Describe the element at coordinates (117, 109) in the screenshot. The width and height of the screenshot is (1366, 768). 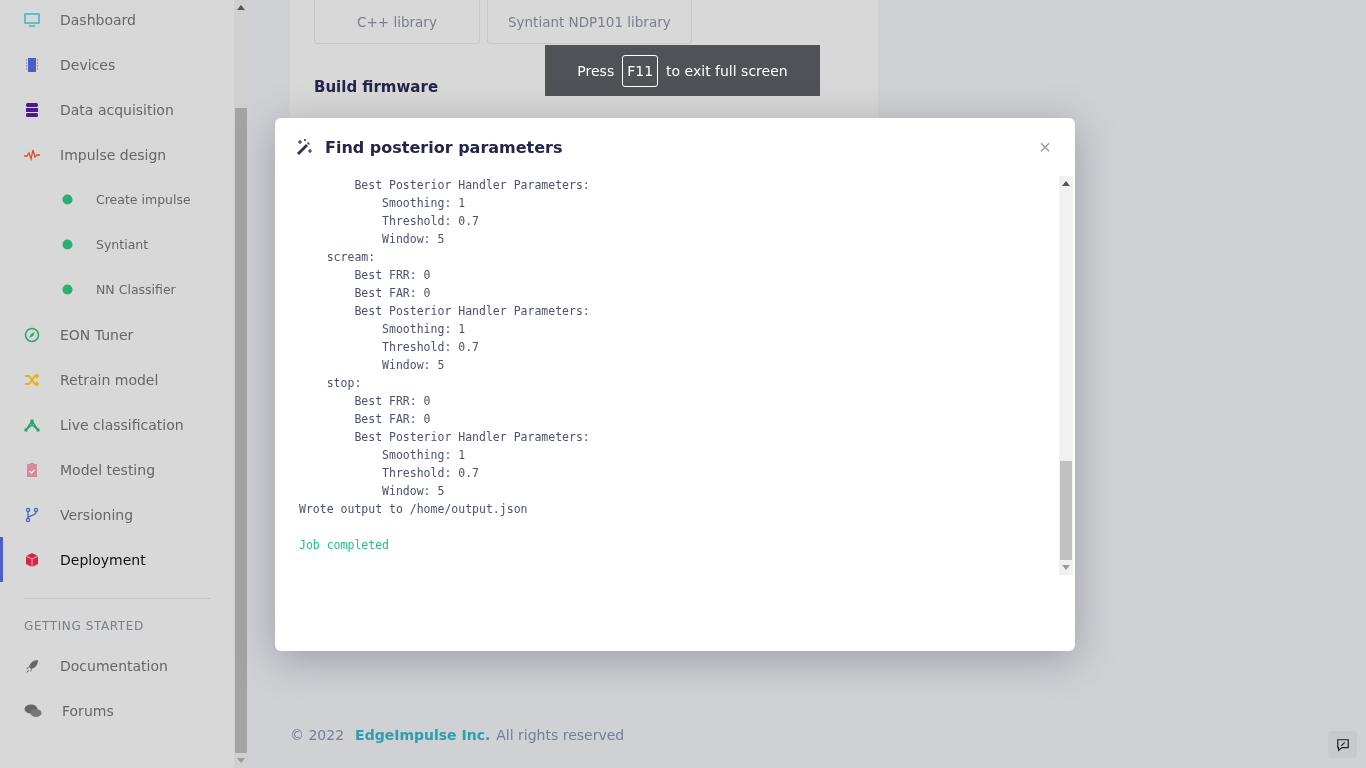
I see `nav-item: Data acquisition` at that location.